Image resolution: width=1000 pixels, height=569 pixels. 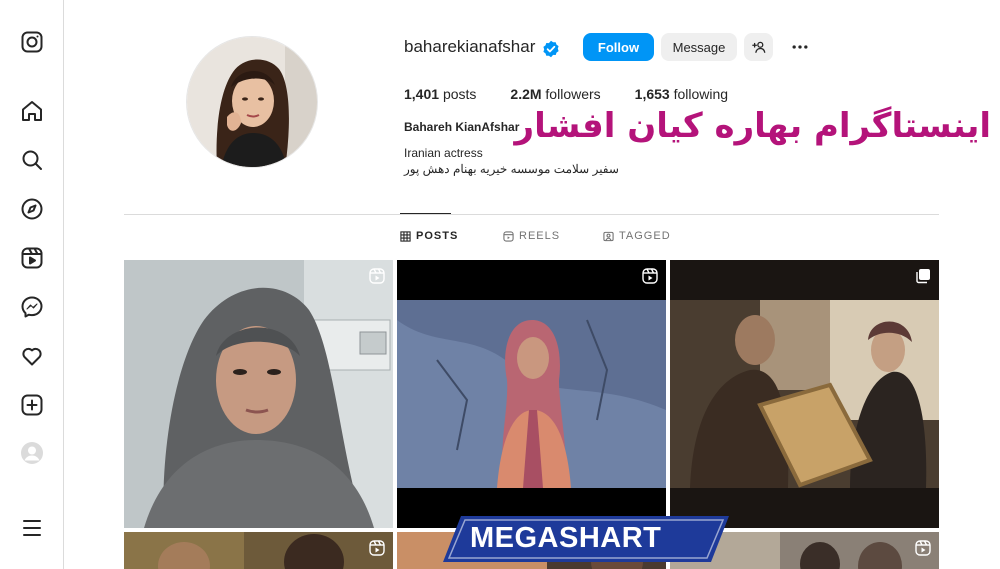 I want to click on notifications-heart-icon, so click(x=32, y=356).